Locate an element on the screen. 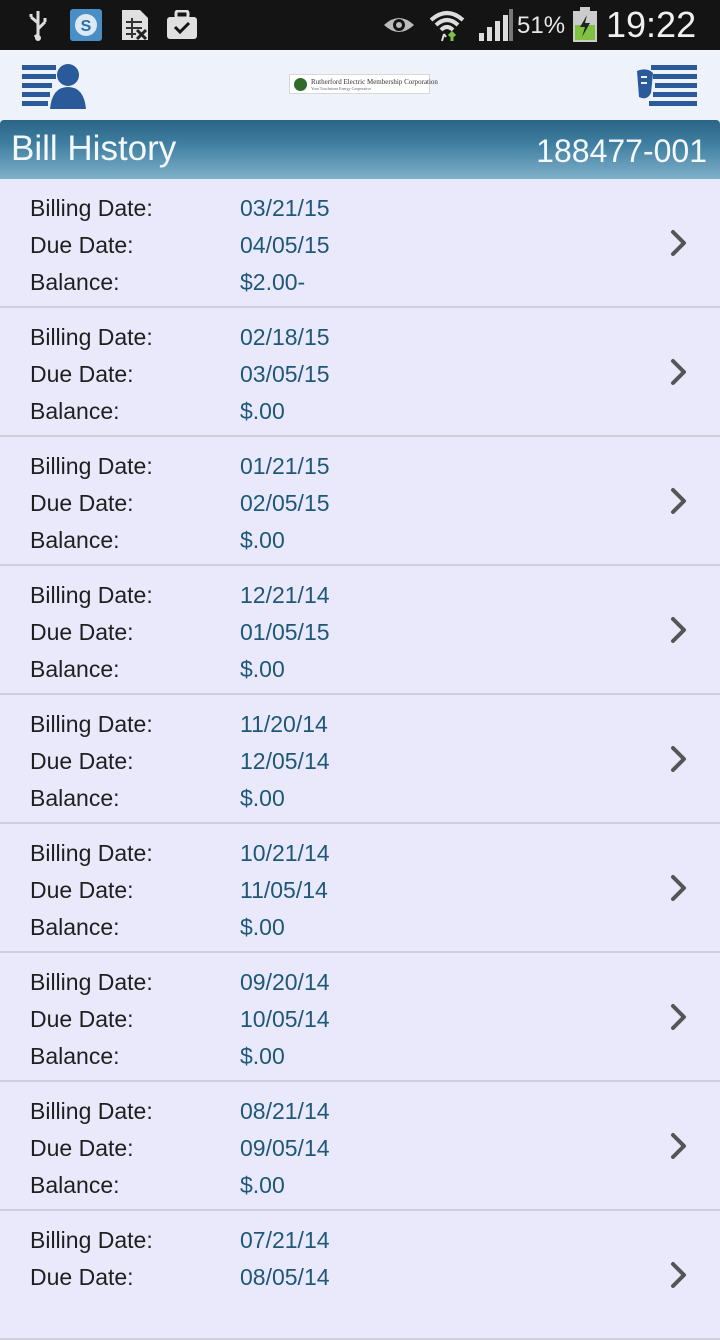 The width and height of the screenshot is (720, 1340). battery-charging-icon is located at coordinates (585, 25).